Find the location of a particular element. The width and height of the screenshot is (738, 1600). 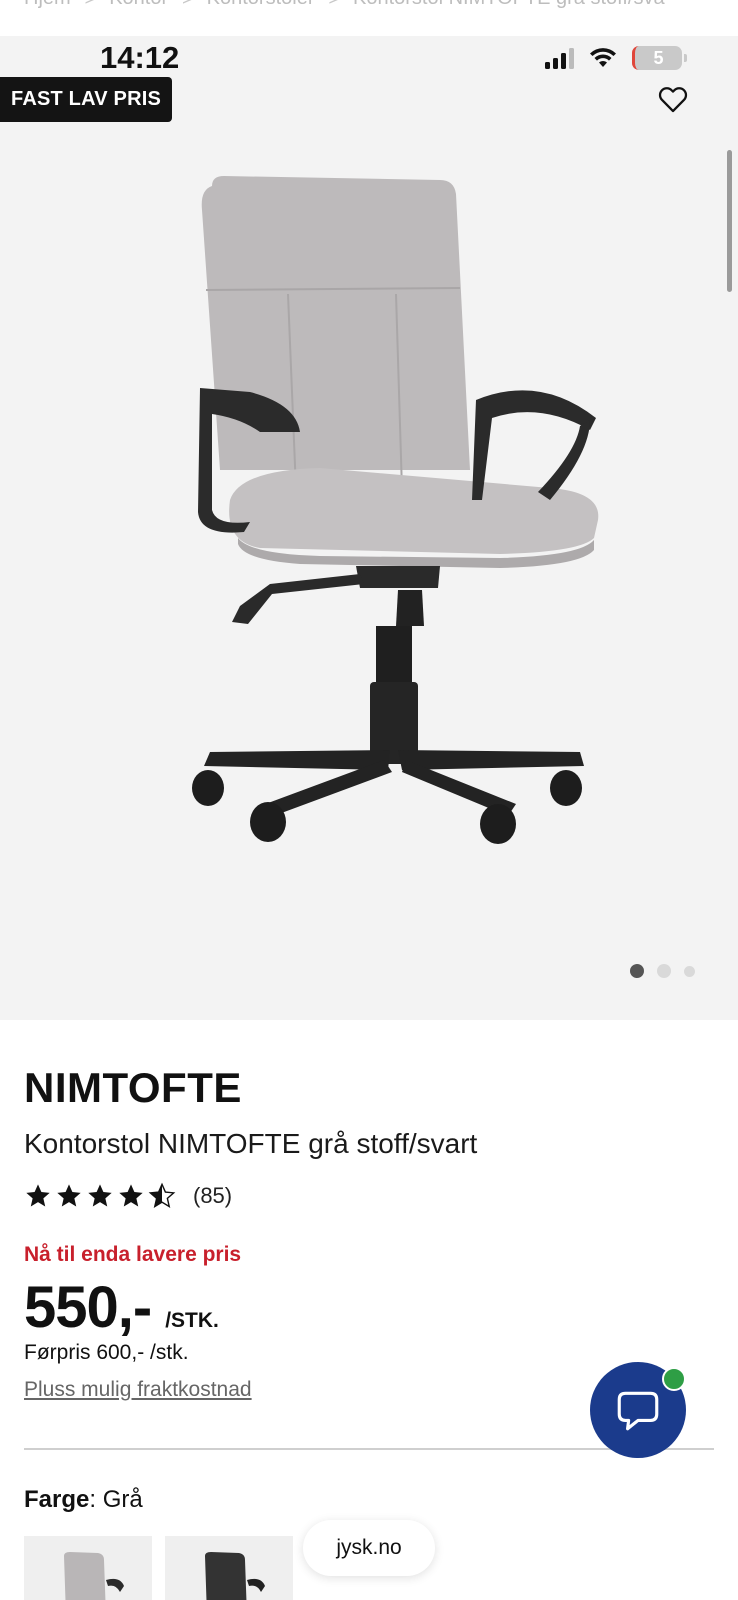

cellular-signal-icon is located at coordinates (559, 58).